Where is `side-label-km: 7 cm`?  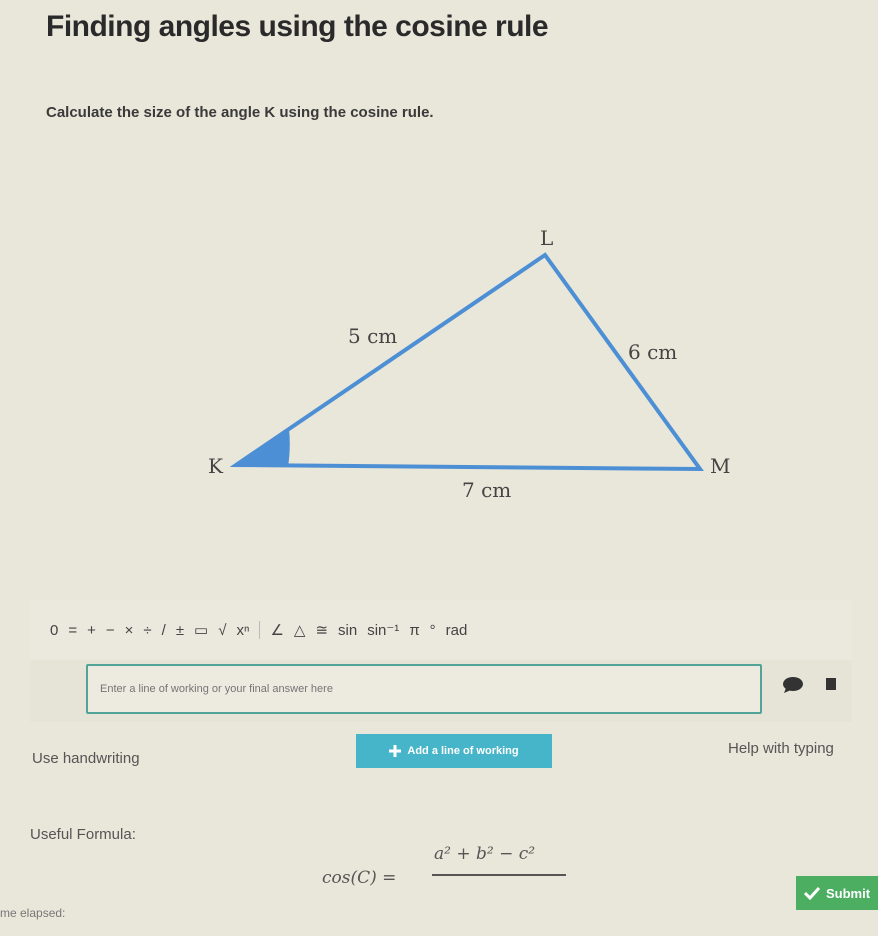
side-label-km: 7 cm is located at coordinates (486, 490).